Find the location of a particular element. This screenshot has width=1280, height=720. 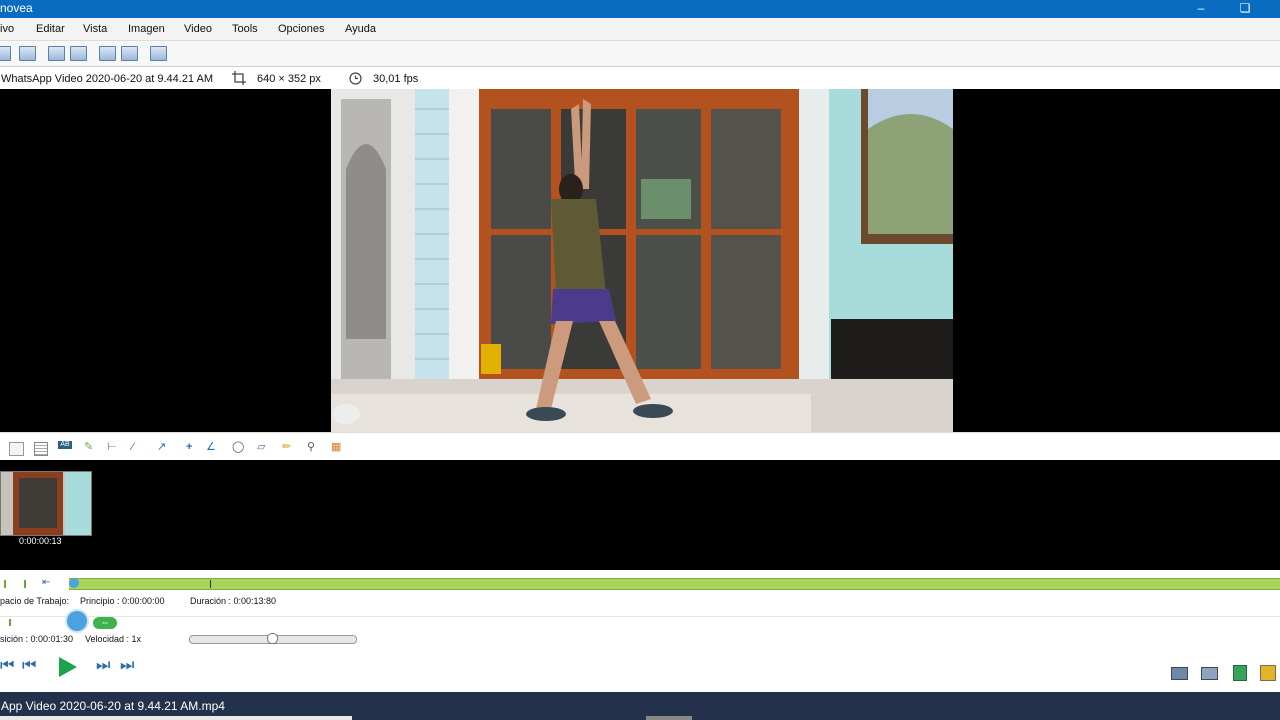

comments-icon is located at coordinates (41, 449).